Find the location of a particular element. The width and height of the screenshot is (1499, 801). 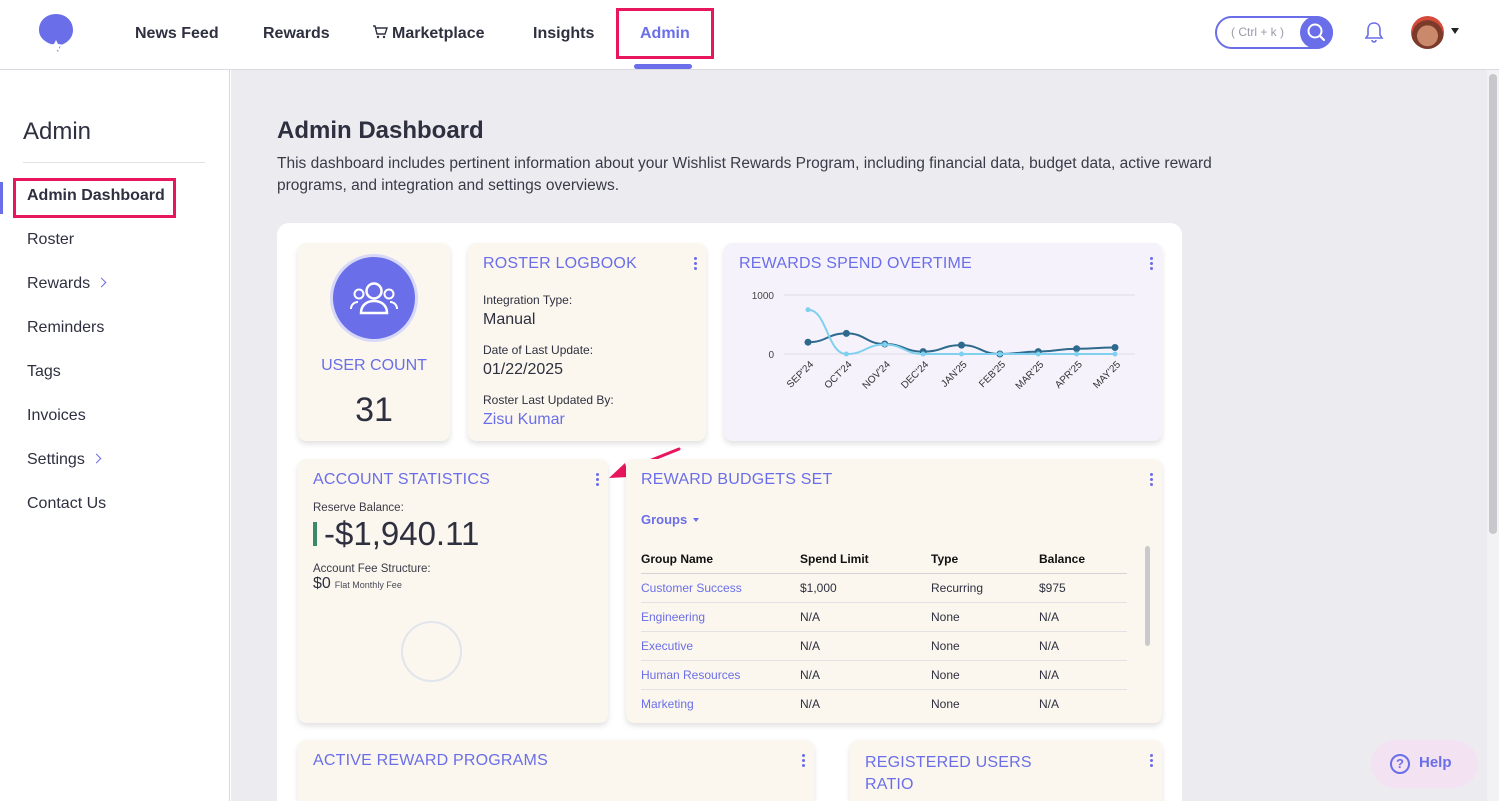

table-row: Human Resources N/A None N/A is located at coordinates (884, 675).